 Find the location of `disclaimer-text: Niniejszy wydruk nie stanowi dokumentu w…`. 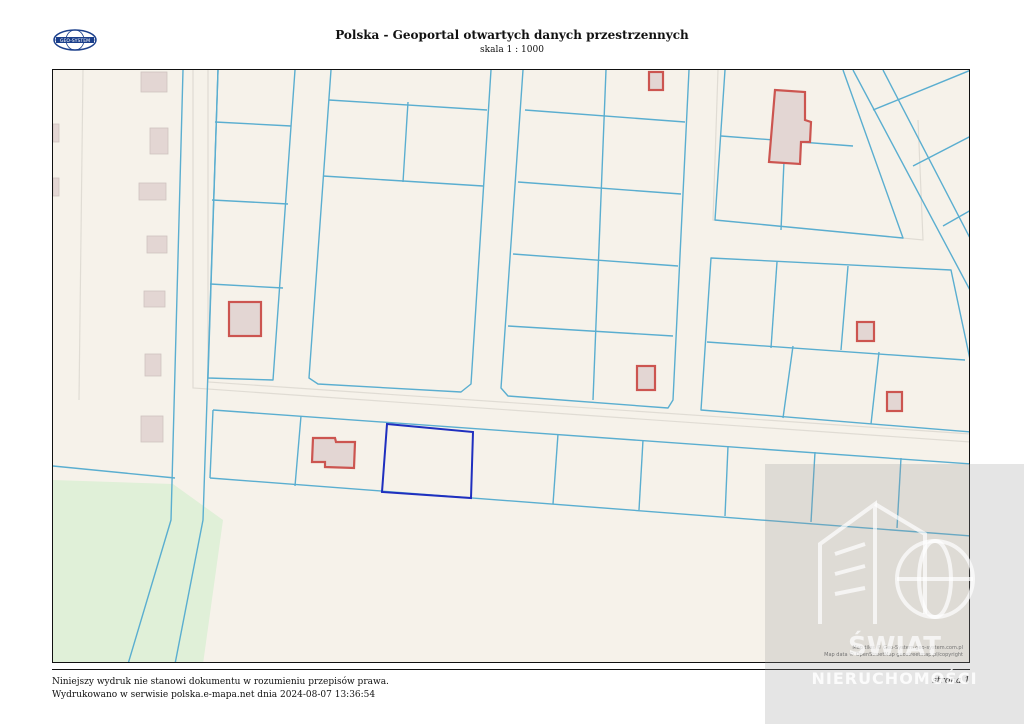

disclaimer-text: Niniejszy wydruk nie stanowi dokumentu w… is located at coordinates (220, 682).